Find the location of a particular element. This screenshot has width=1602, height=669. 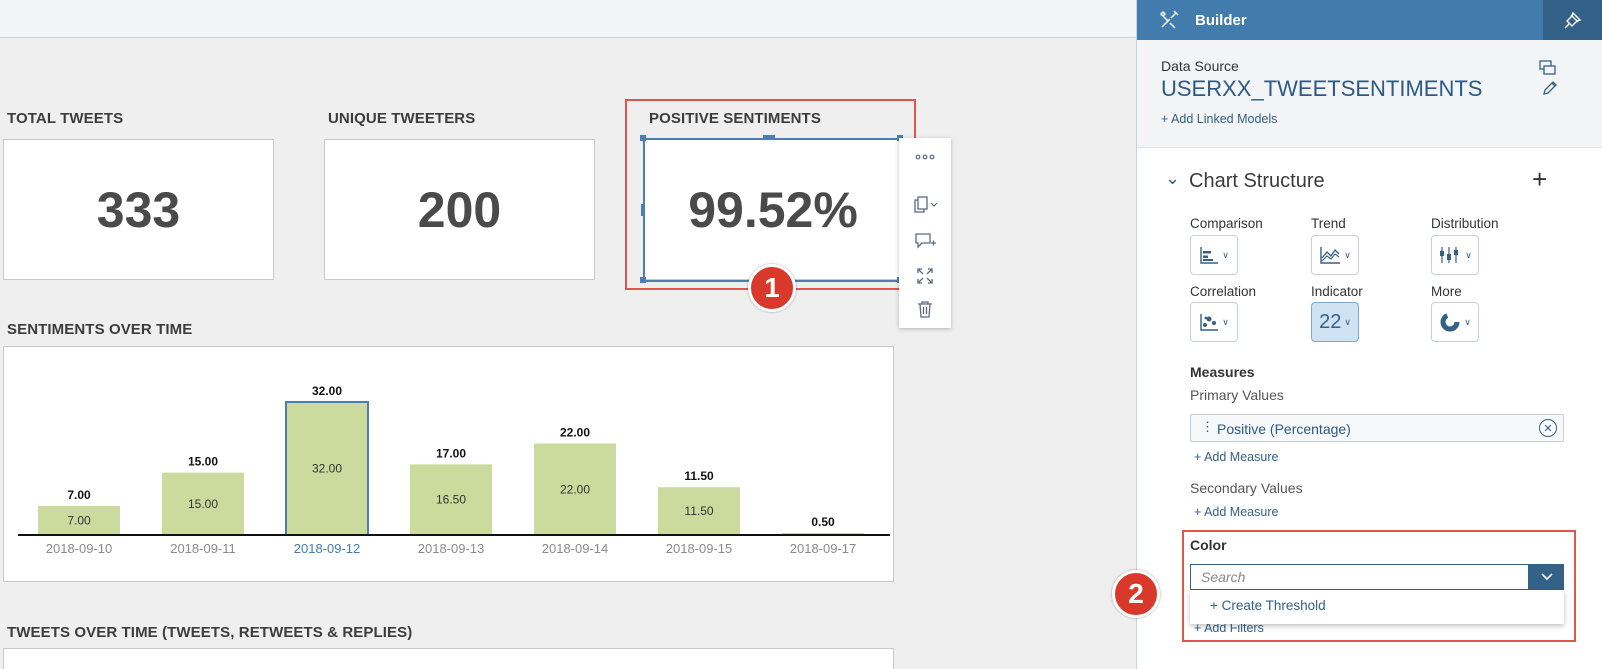

correlation-chart-button: ∨ is located at coordinates (1214, 322).